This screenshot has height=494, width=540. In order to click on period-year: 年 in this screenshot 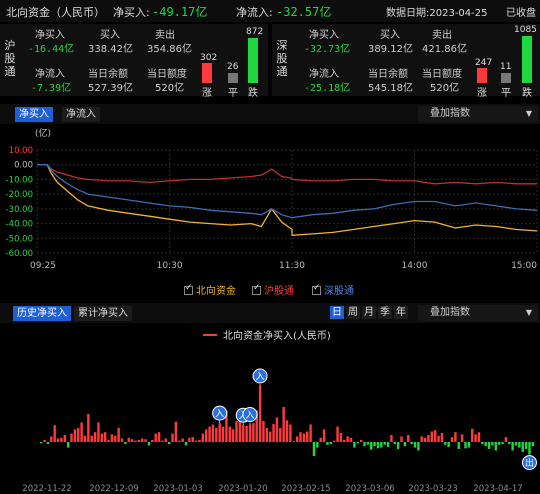, I will do `click(401, 312)`.